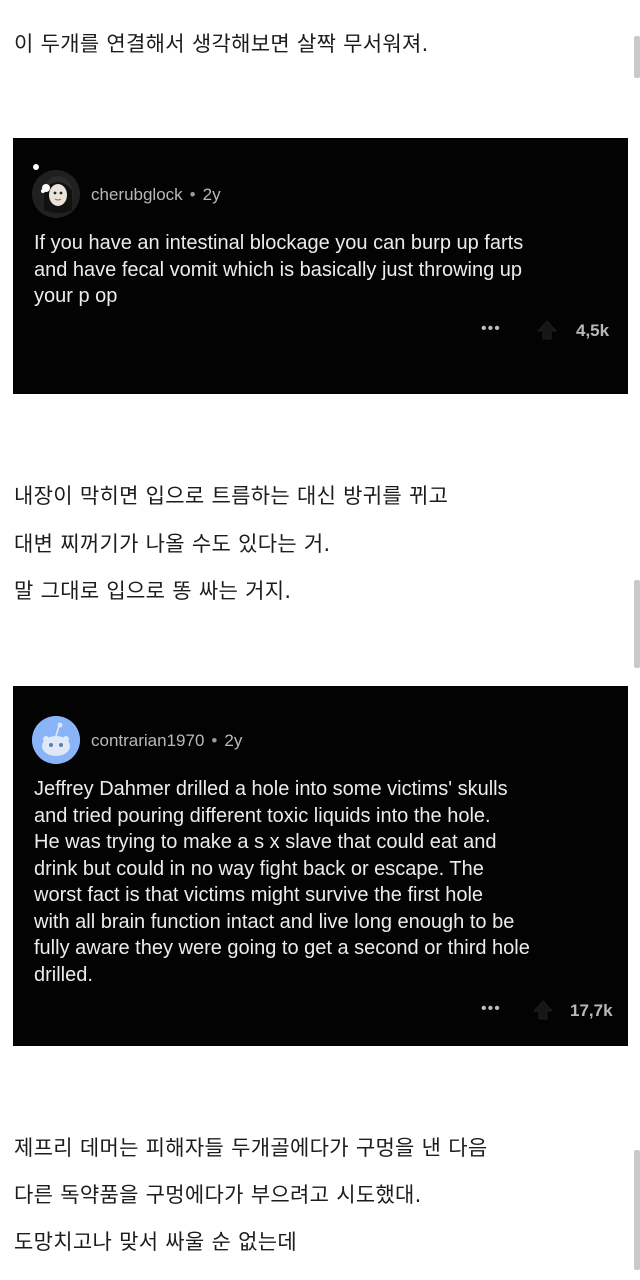 This screenshot has width=640, height=1280. I want to click on speck, so click(36, 167).